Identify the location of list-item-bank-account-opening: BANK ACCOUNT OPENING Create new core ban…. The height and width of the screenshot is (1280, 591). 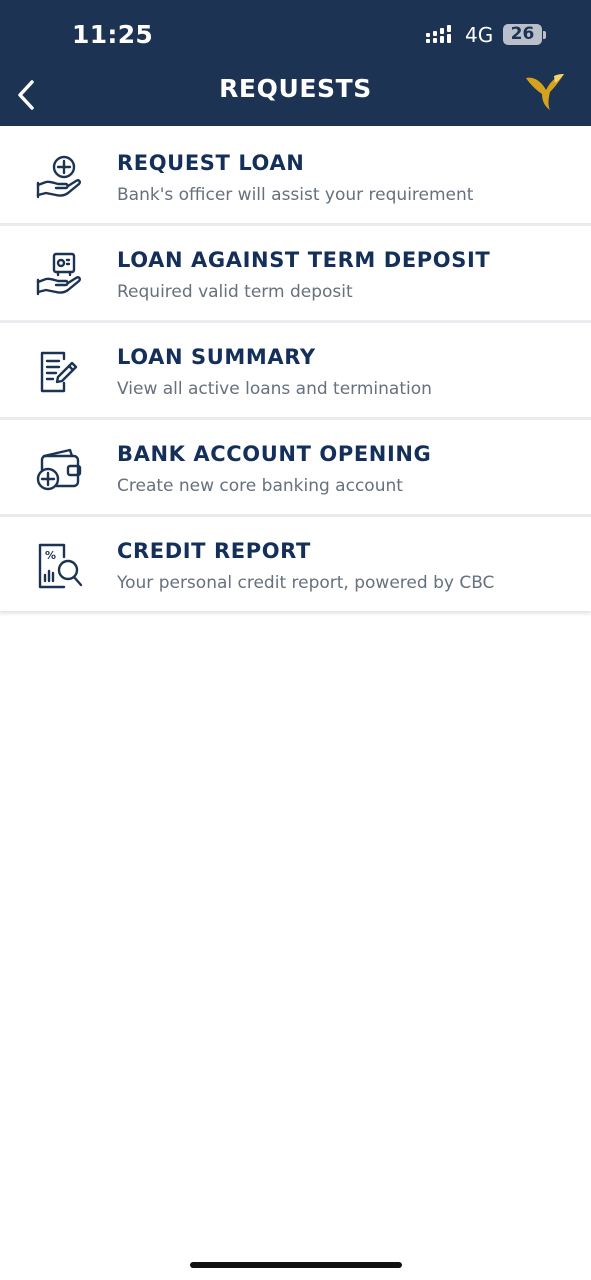
(295, 465).